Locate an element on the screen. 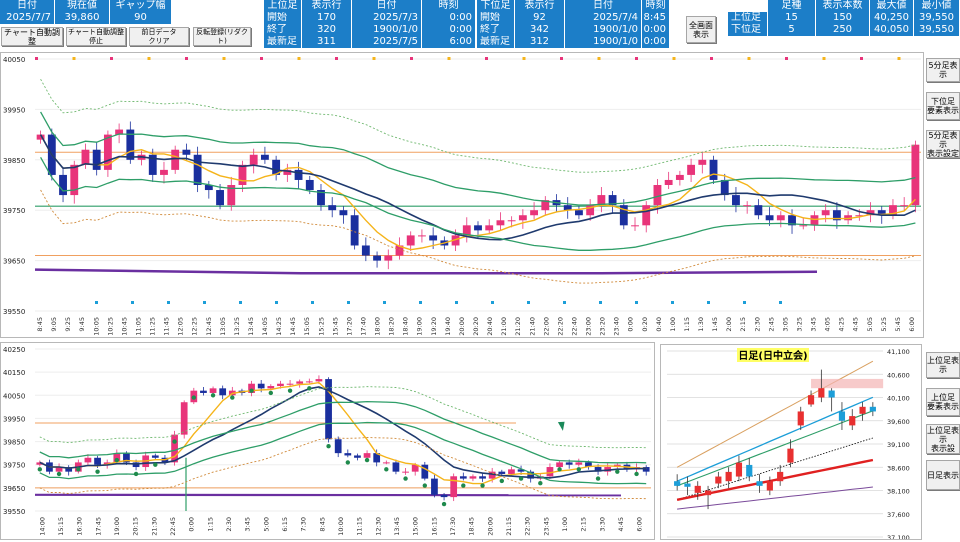 Image resolution: width=960 pixels, height=542 pixels. side-button-daily: 日足表示 is located at coordinates (943, 475).